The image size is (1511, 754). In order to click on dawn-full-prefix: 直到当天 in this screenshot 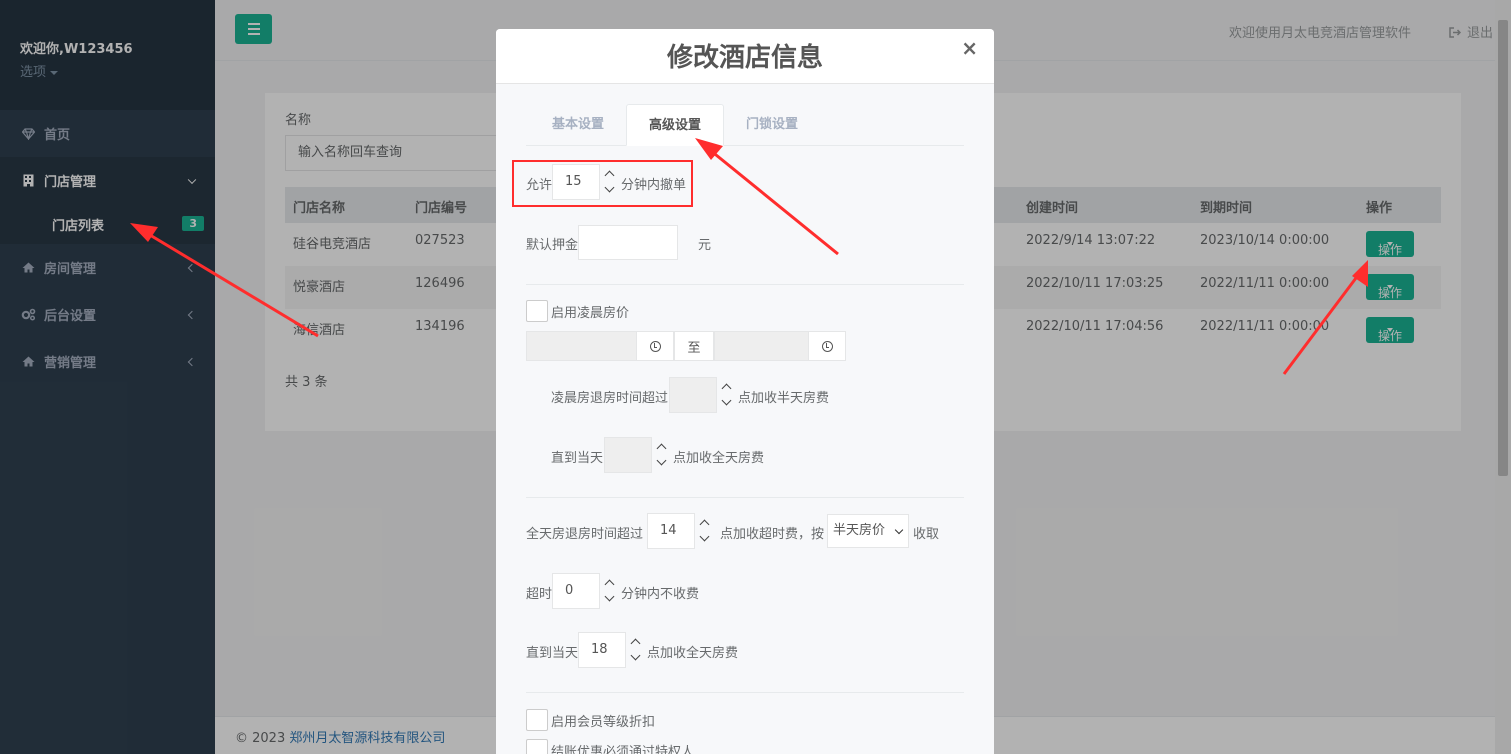, I will do `click(577, 458)`.